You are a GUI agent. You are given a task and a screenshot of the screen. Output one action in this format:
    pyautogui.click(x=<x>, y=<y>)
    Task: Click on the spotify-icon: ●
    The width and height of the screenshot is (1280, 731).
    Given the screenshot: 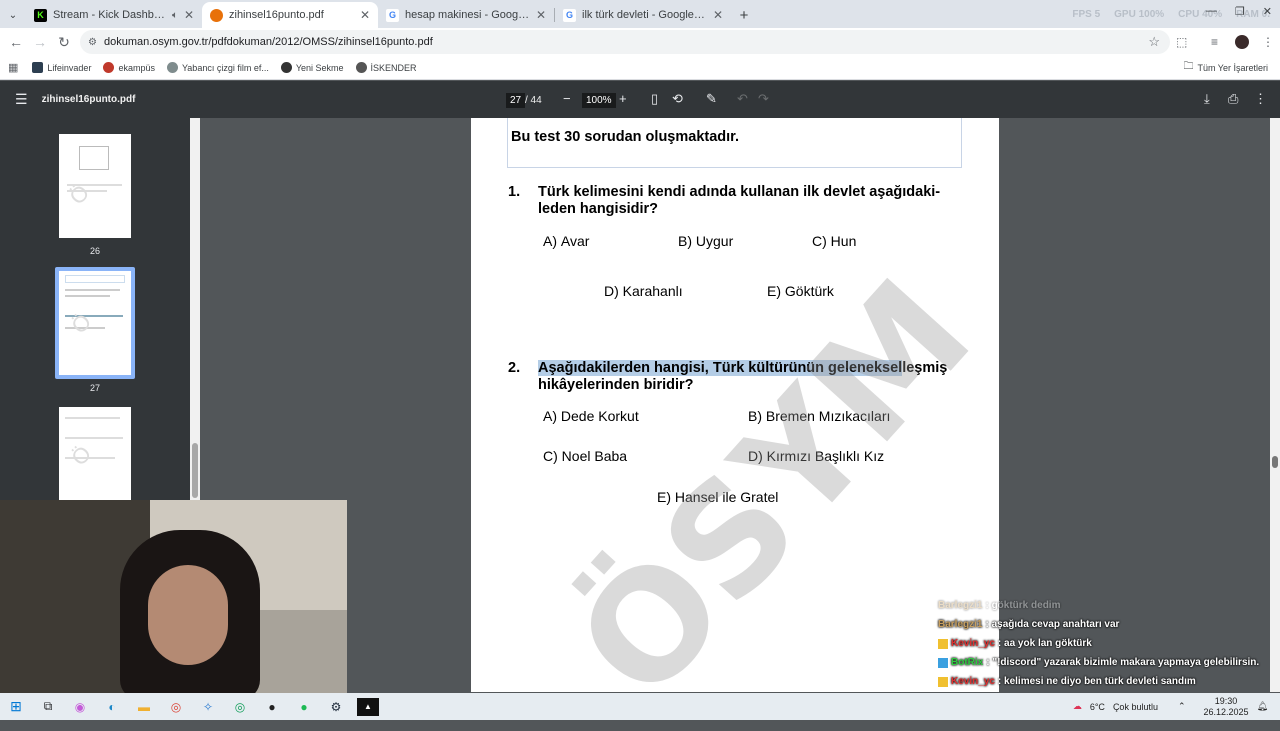 What is the action you would take?
    pyautogui.click(x=304, y=707)
    